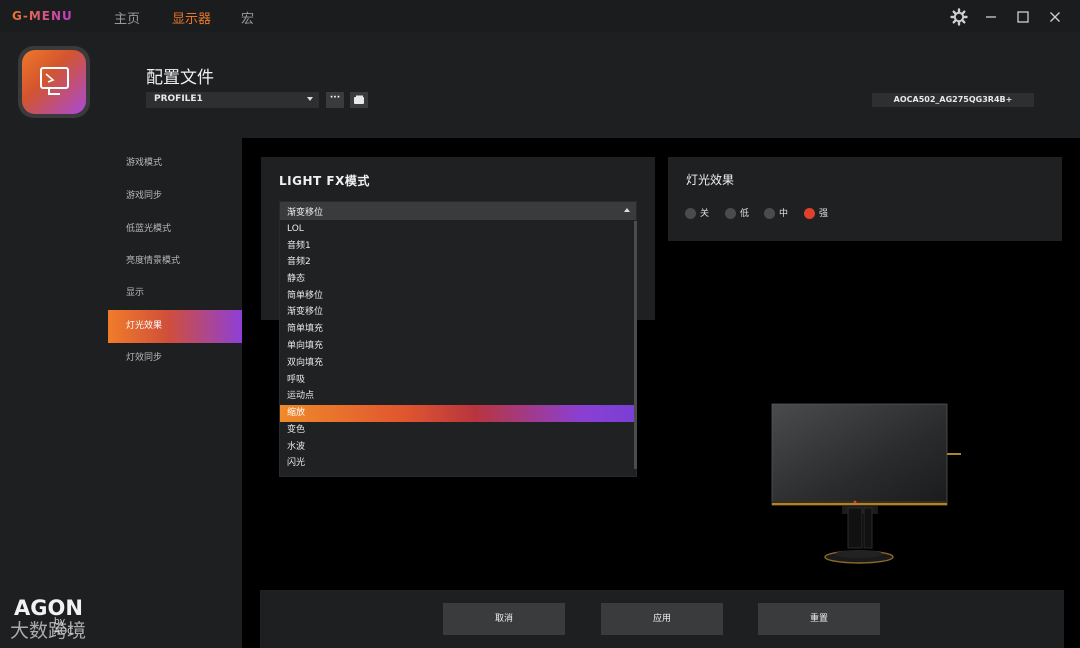  I want to click on dropdown-option: 双向填充, so click(457, 363).